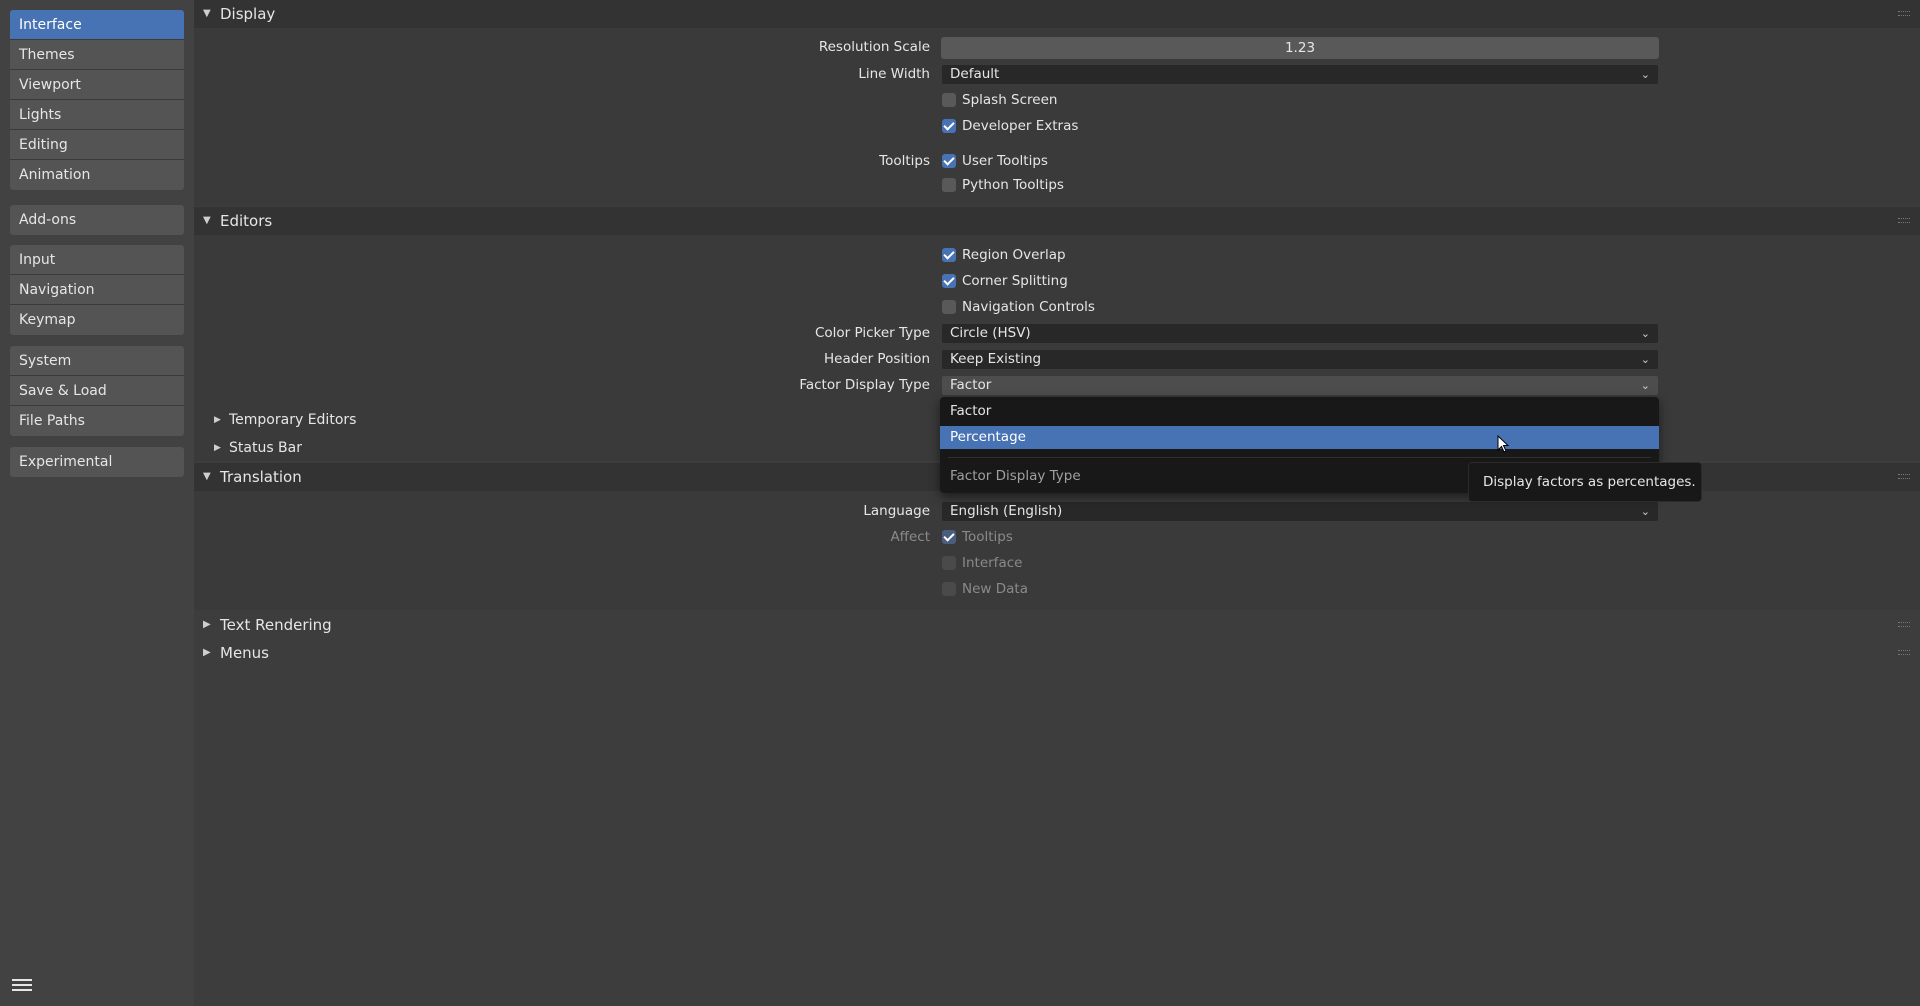 The image size is (1920, 1006). Describe the element at coordinates (1018, 307) in the screenshot. I see `navigation-controls-checkbox: Navigation Controls` at that location.